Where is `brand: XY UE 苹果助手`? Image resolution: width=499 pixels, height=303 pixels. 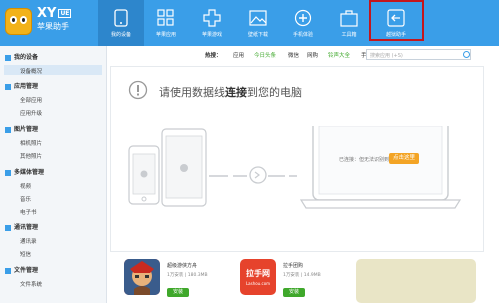 brand: XY UE 苹果助手 is located at coordinates (54, 19).